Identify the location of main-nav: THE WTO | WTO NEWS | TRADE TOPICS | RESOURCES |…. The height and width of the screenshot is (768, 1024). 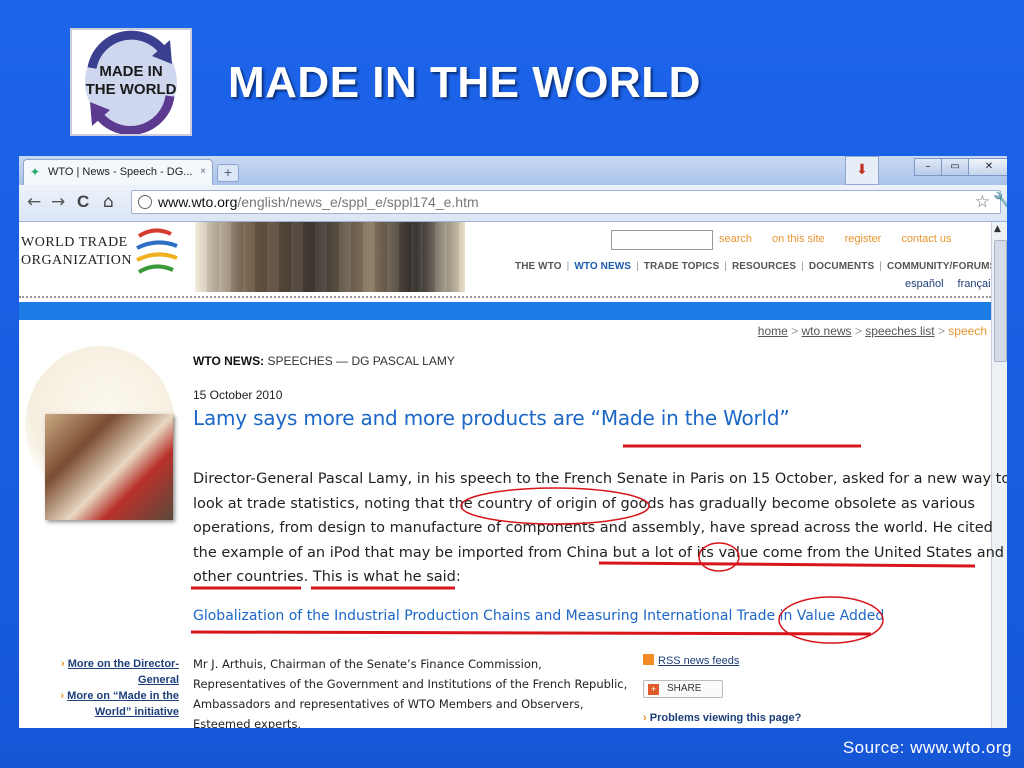
(756, 266).